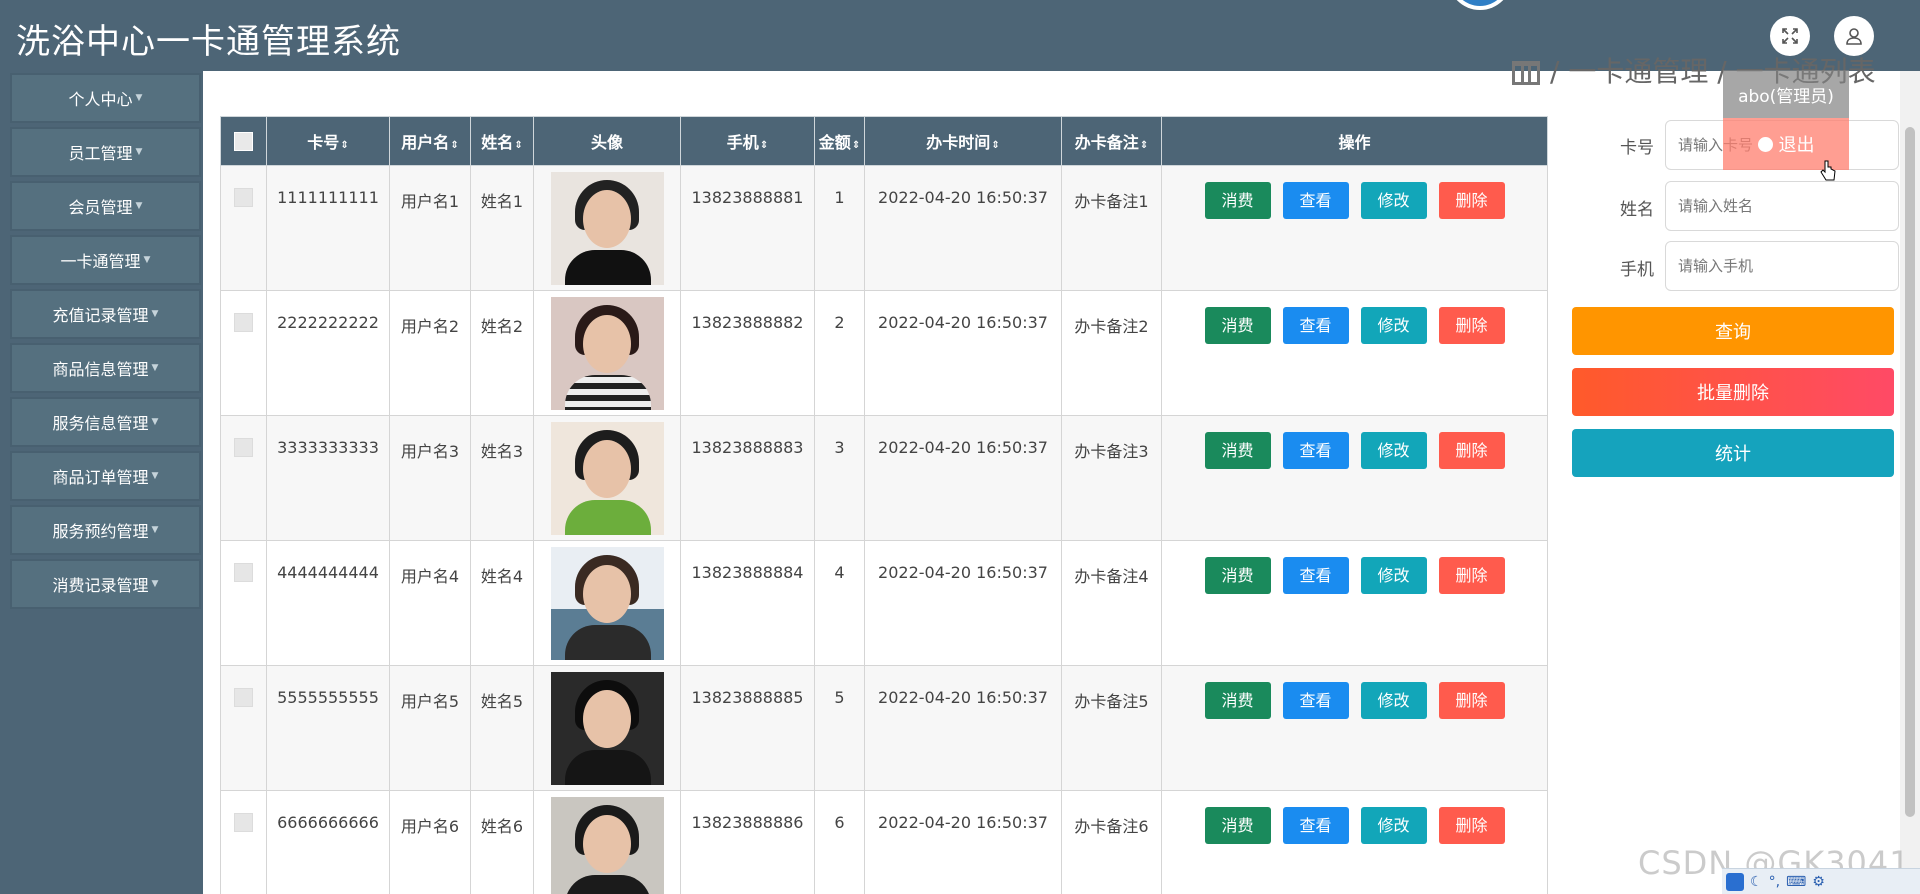  What do you see at coordinates (100, 369) in the screenshot?
I see `sidebar-item-label: 商品信息管理` at bounding box center [100, 369].